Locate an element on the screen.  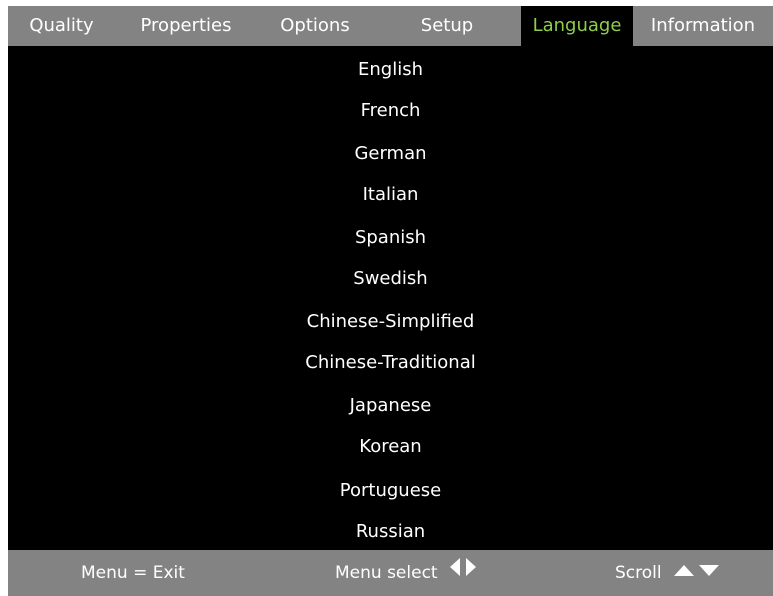
footer-exit-hint: Menu = Exit is located at coordinates (133, 573).